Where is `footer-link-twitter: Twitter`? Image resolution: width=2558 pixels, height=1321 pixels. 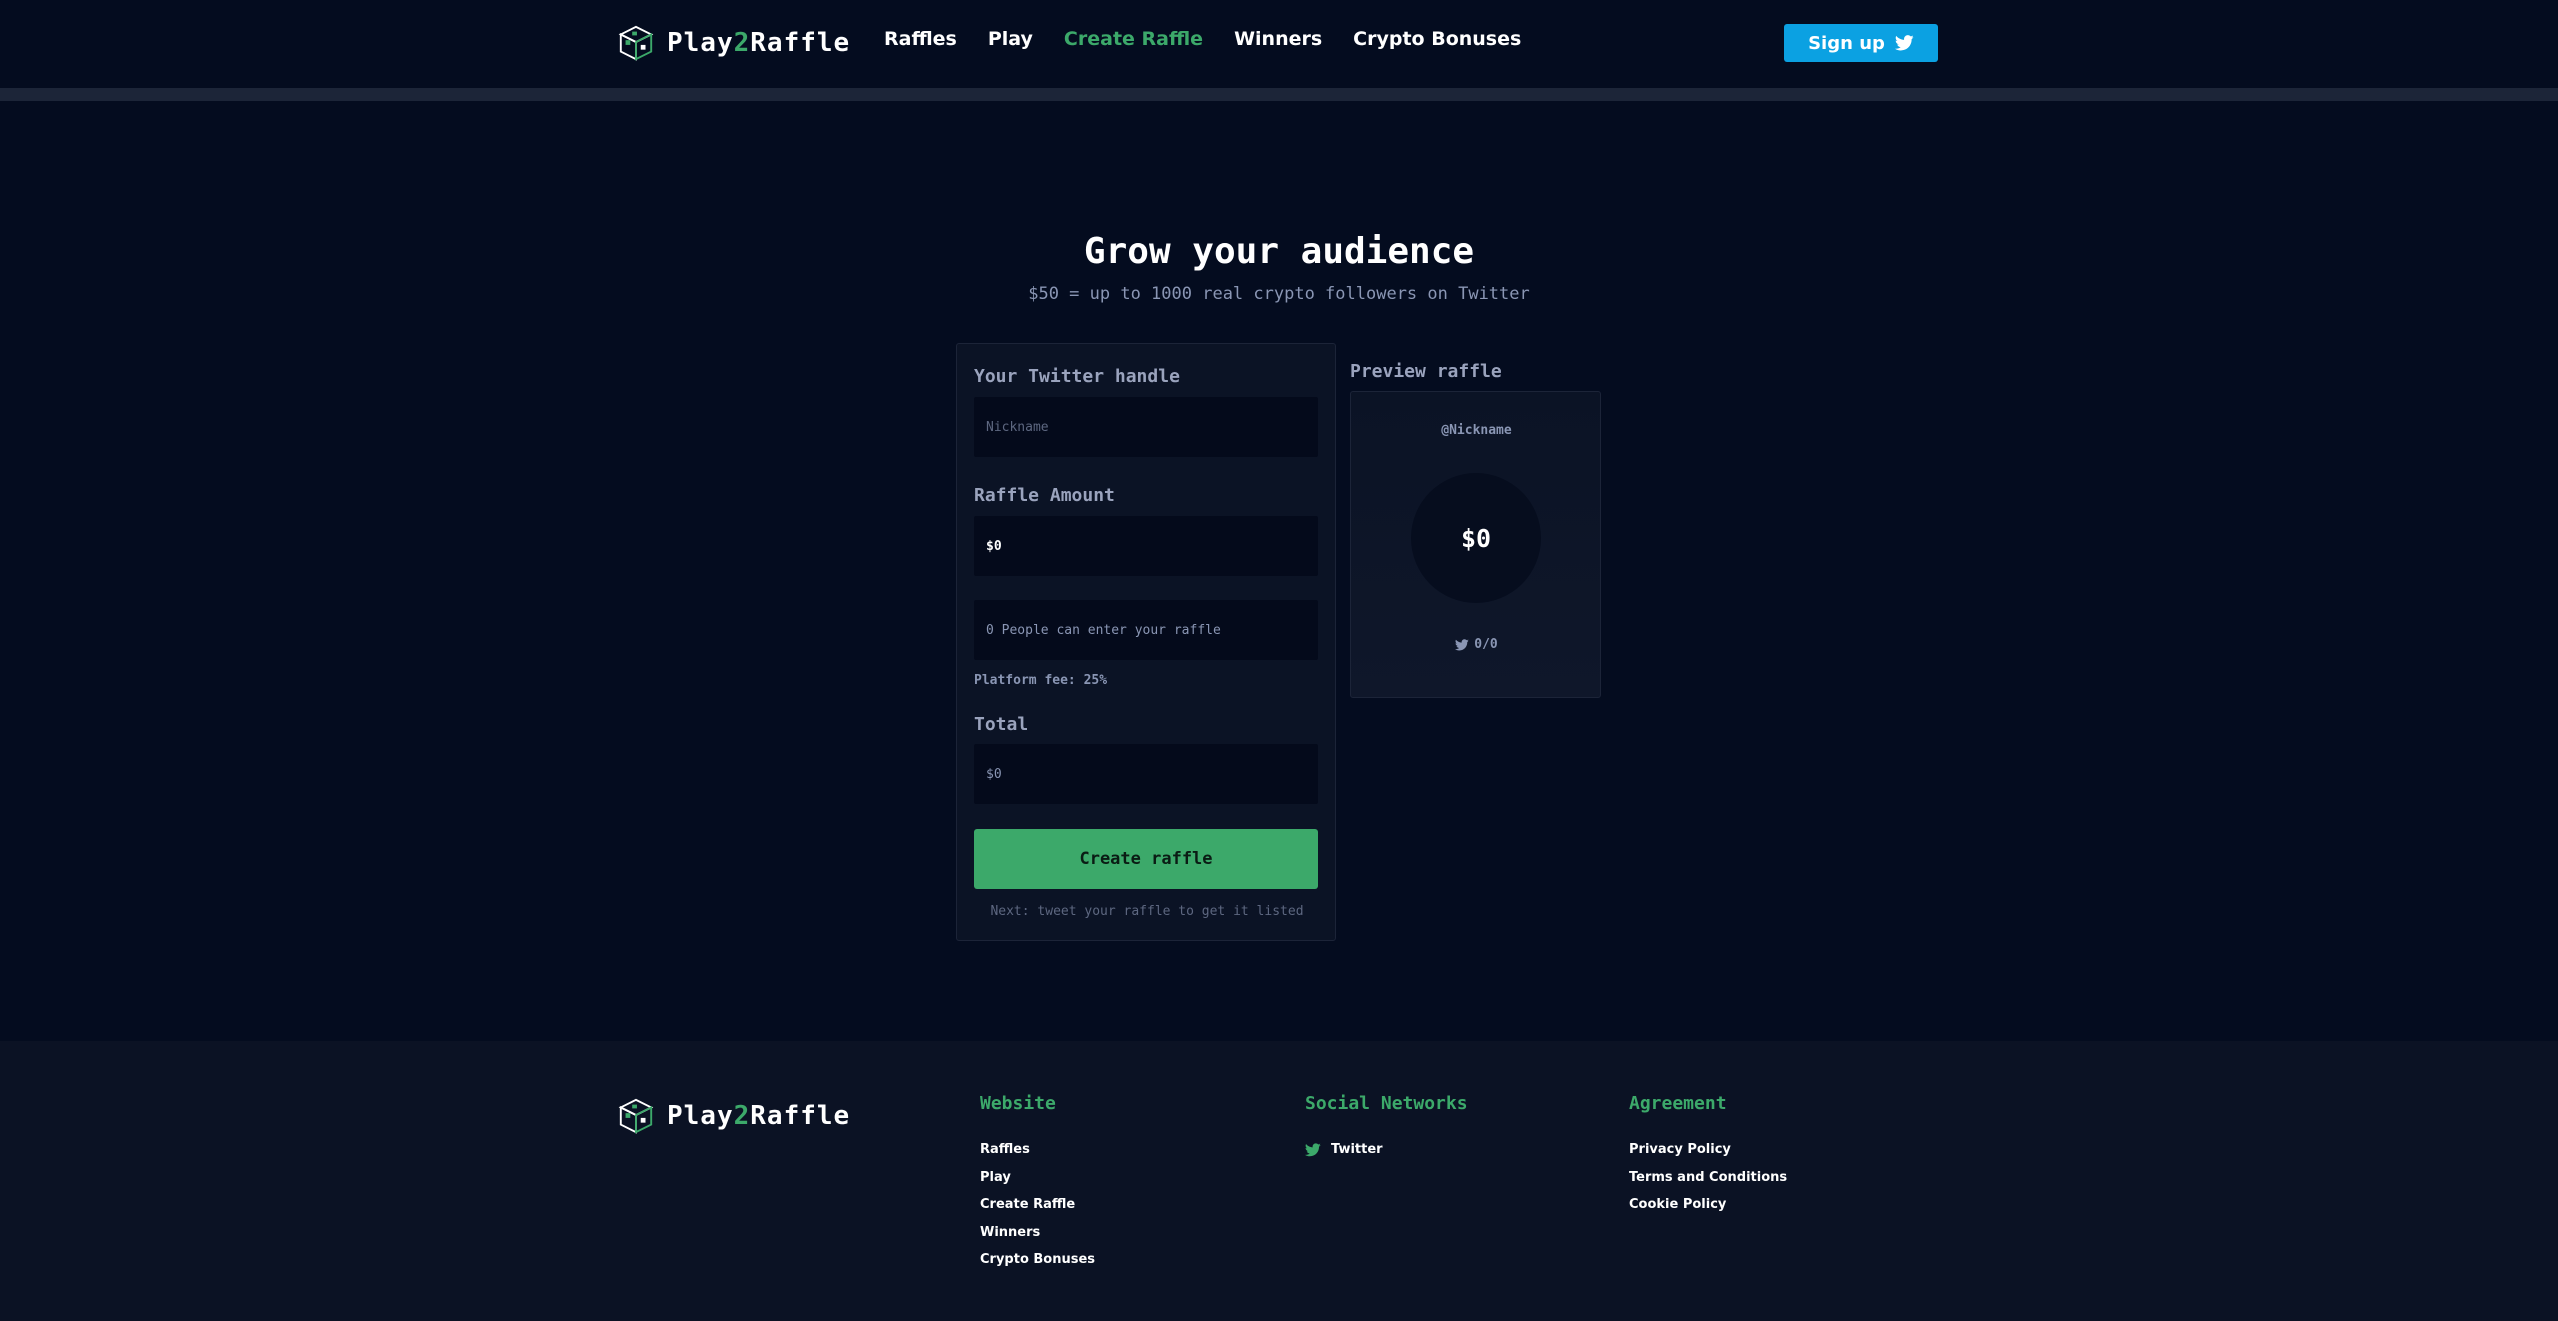
footer-link-twitter: Twitter is located at coordinates (1386, 1150).